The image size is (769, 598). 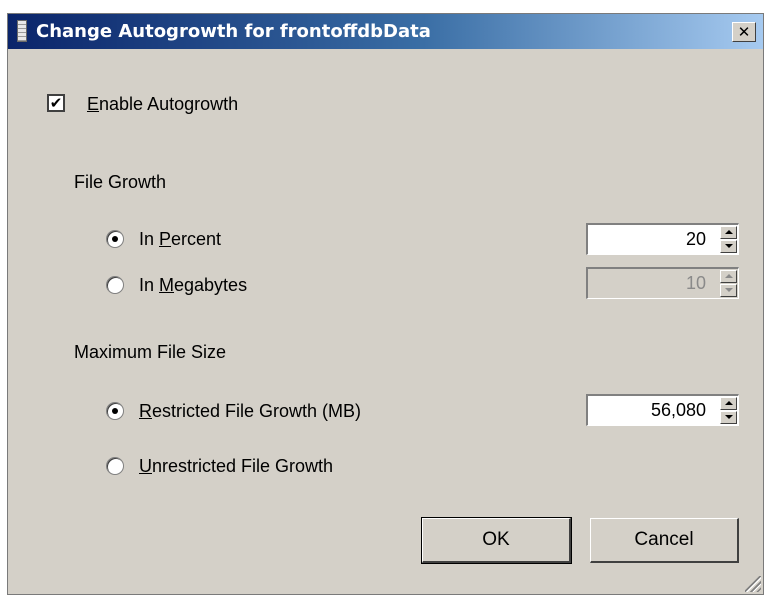 What do you see at coordinates (662, 239) in the screenshot?
I see `percent-spinbox: 20` at bounding box center [662, 239].